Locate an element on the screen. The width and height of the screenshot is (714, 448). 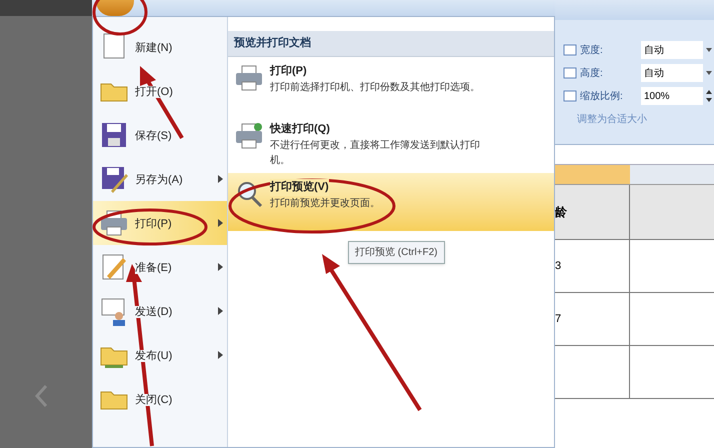
item-description: 打印前选择打印机、打印份数及其他打印选项。 is located at coordinates (375, 87).